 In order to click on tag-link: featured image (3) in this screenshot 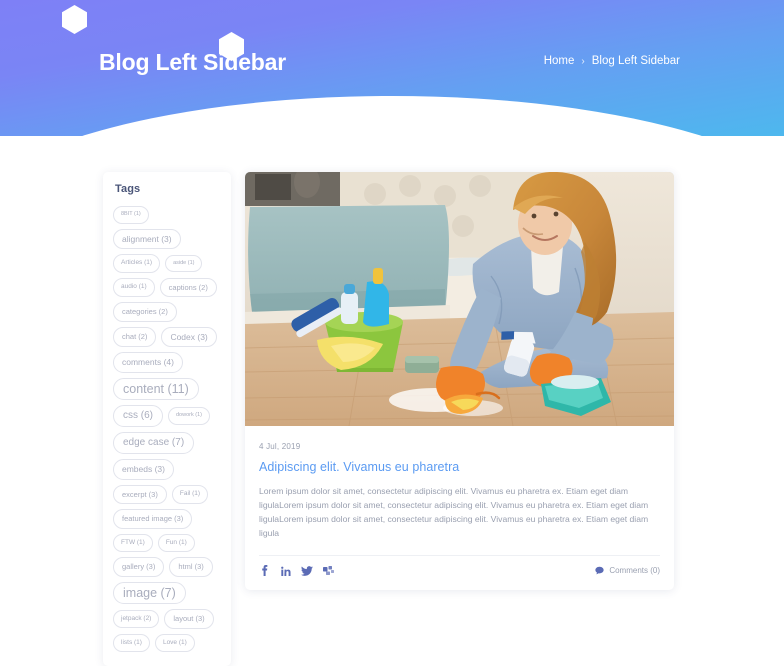, I will do `click(153, 519)`.